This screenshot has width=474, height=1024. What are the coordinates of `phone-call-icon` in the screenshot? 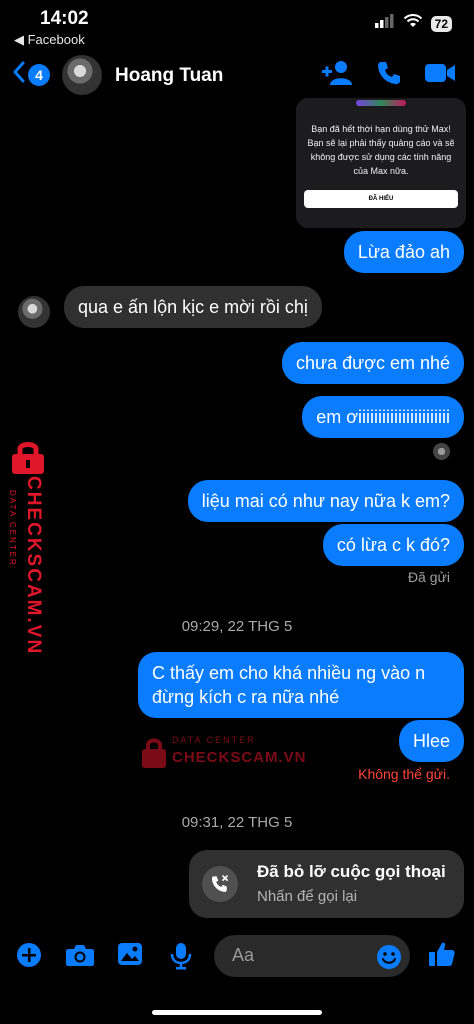 It's located at (389, 73).